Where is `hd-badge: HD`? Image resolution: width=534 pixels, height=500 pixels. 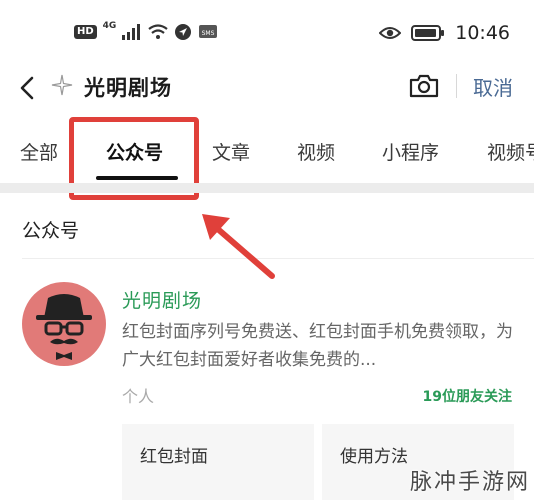
hd-badge: HD is located at coordinates (85, 32).